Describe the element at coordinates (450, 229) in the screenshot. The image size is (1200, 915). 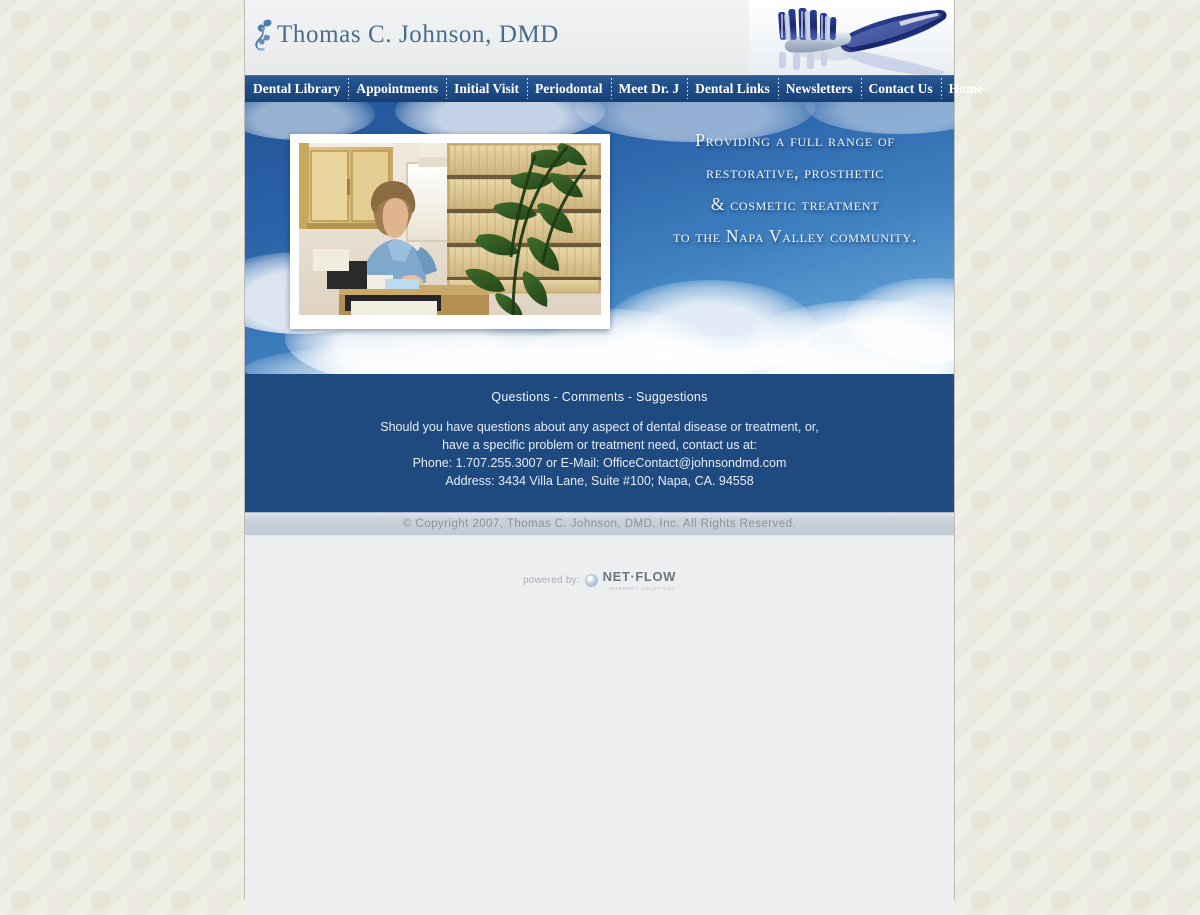
I see `hero-photo-image` at that location.